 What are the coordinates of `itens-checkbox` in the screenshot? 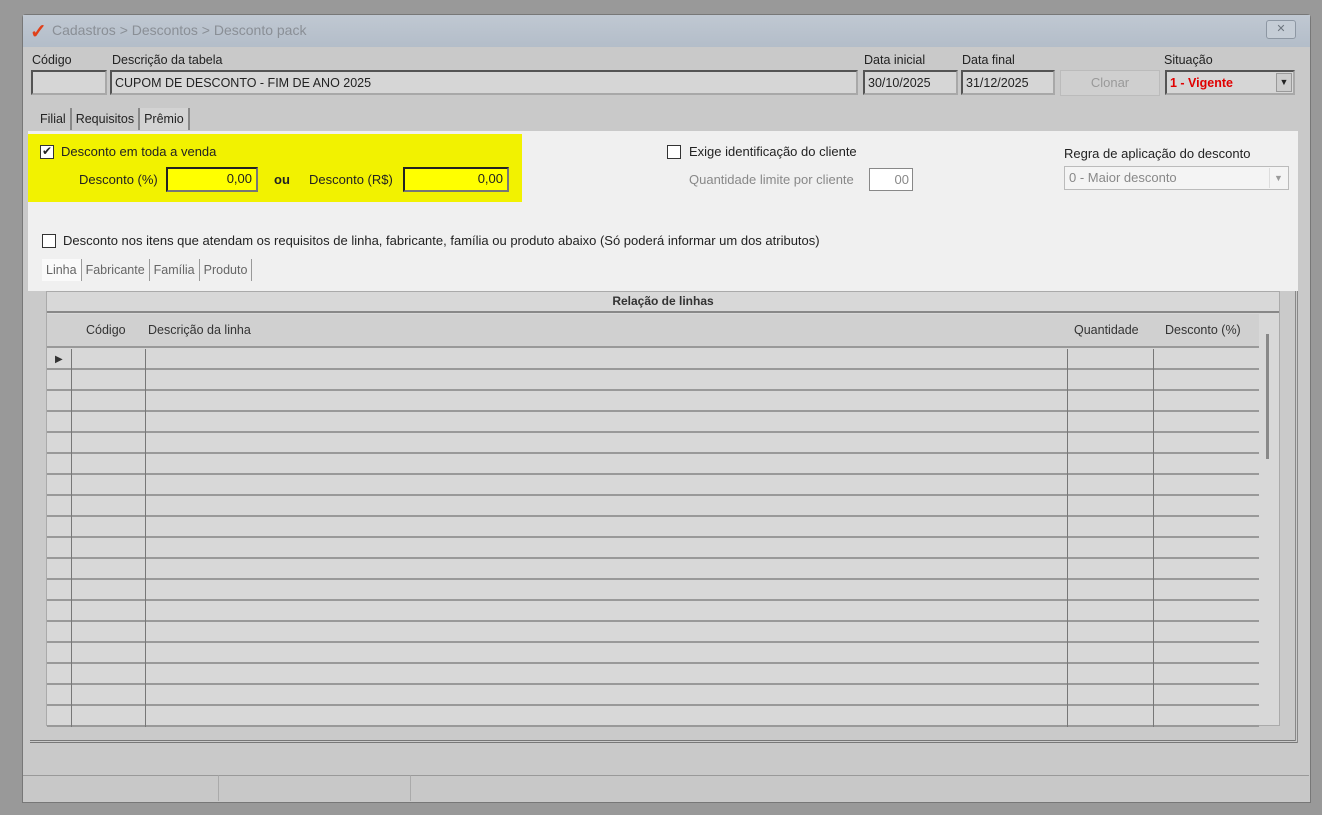 It's located at (49, 241).